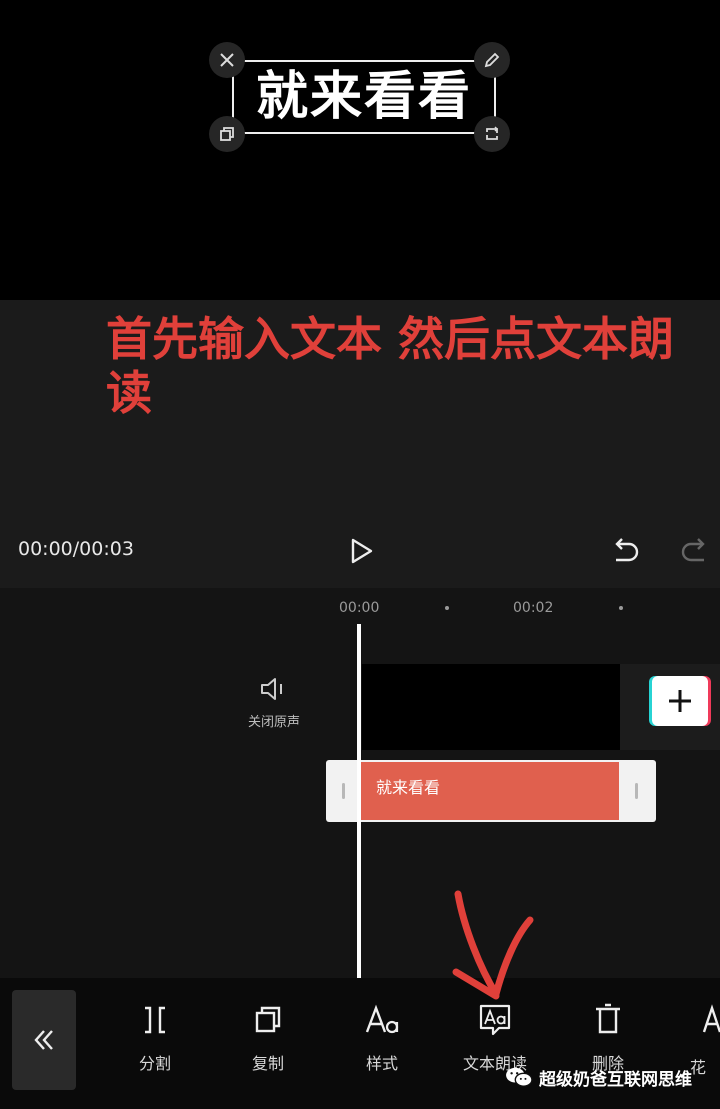 This screenshot has width=720, height=1109. I want to click on wechat-icon, so click(519, 1077).